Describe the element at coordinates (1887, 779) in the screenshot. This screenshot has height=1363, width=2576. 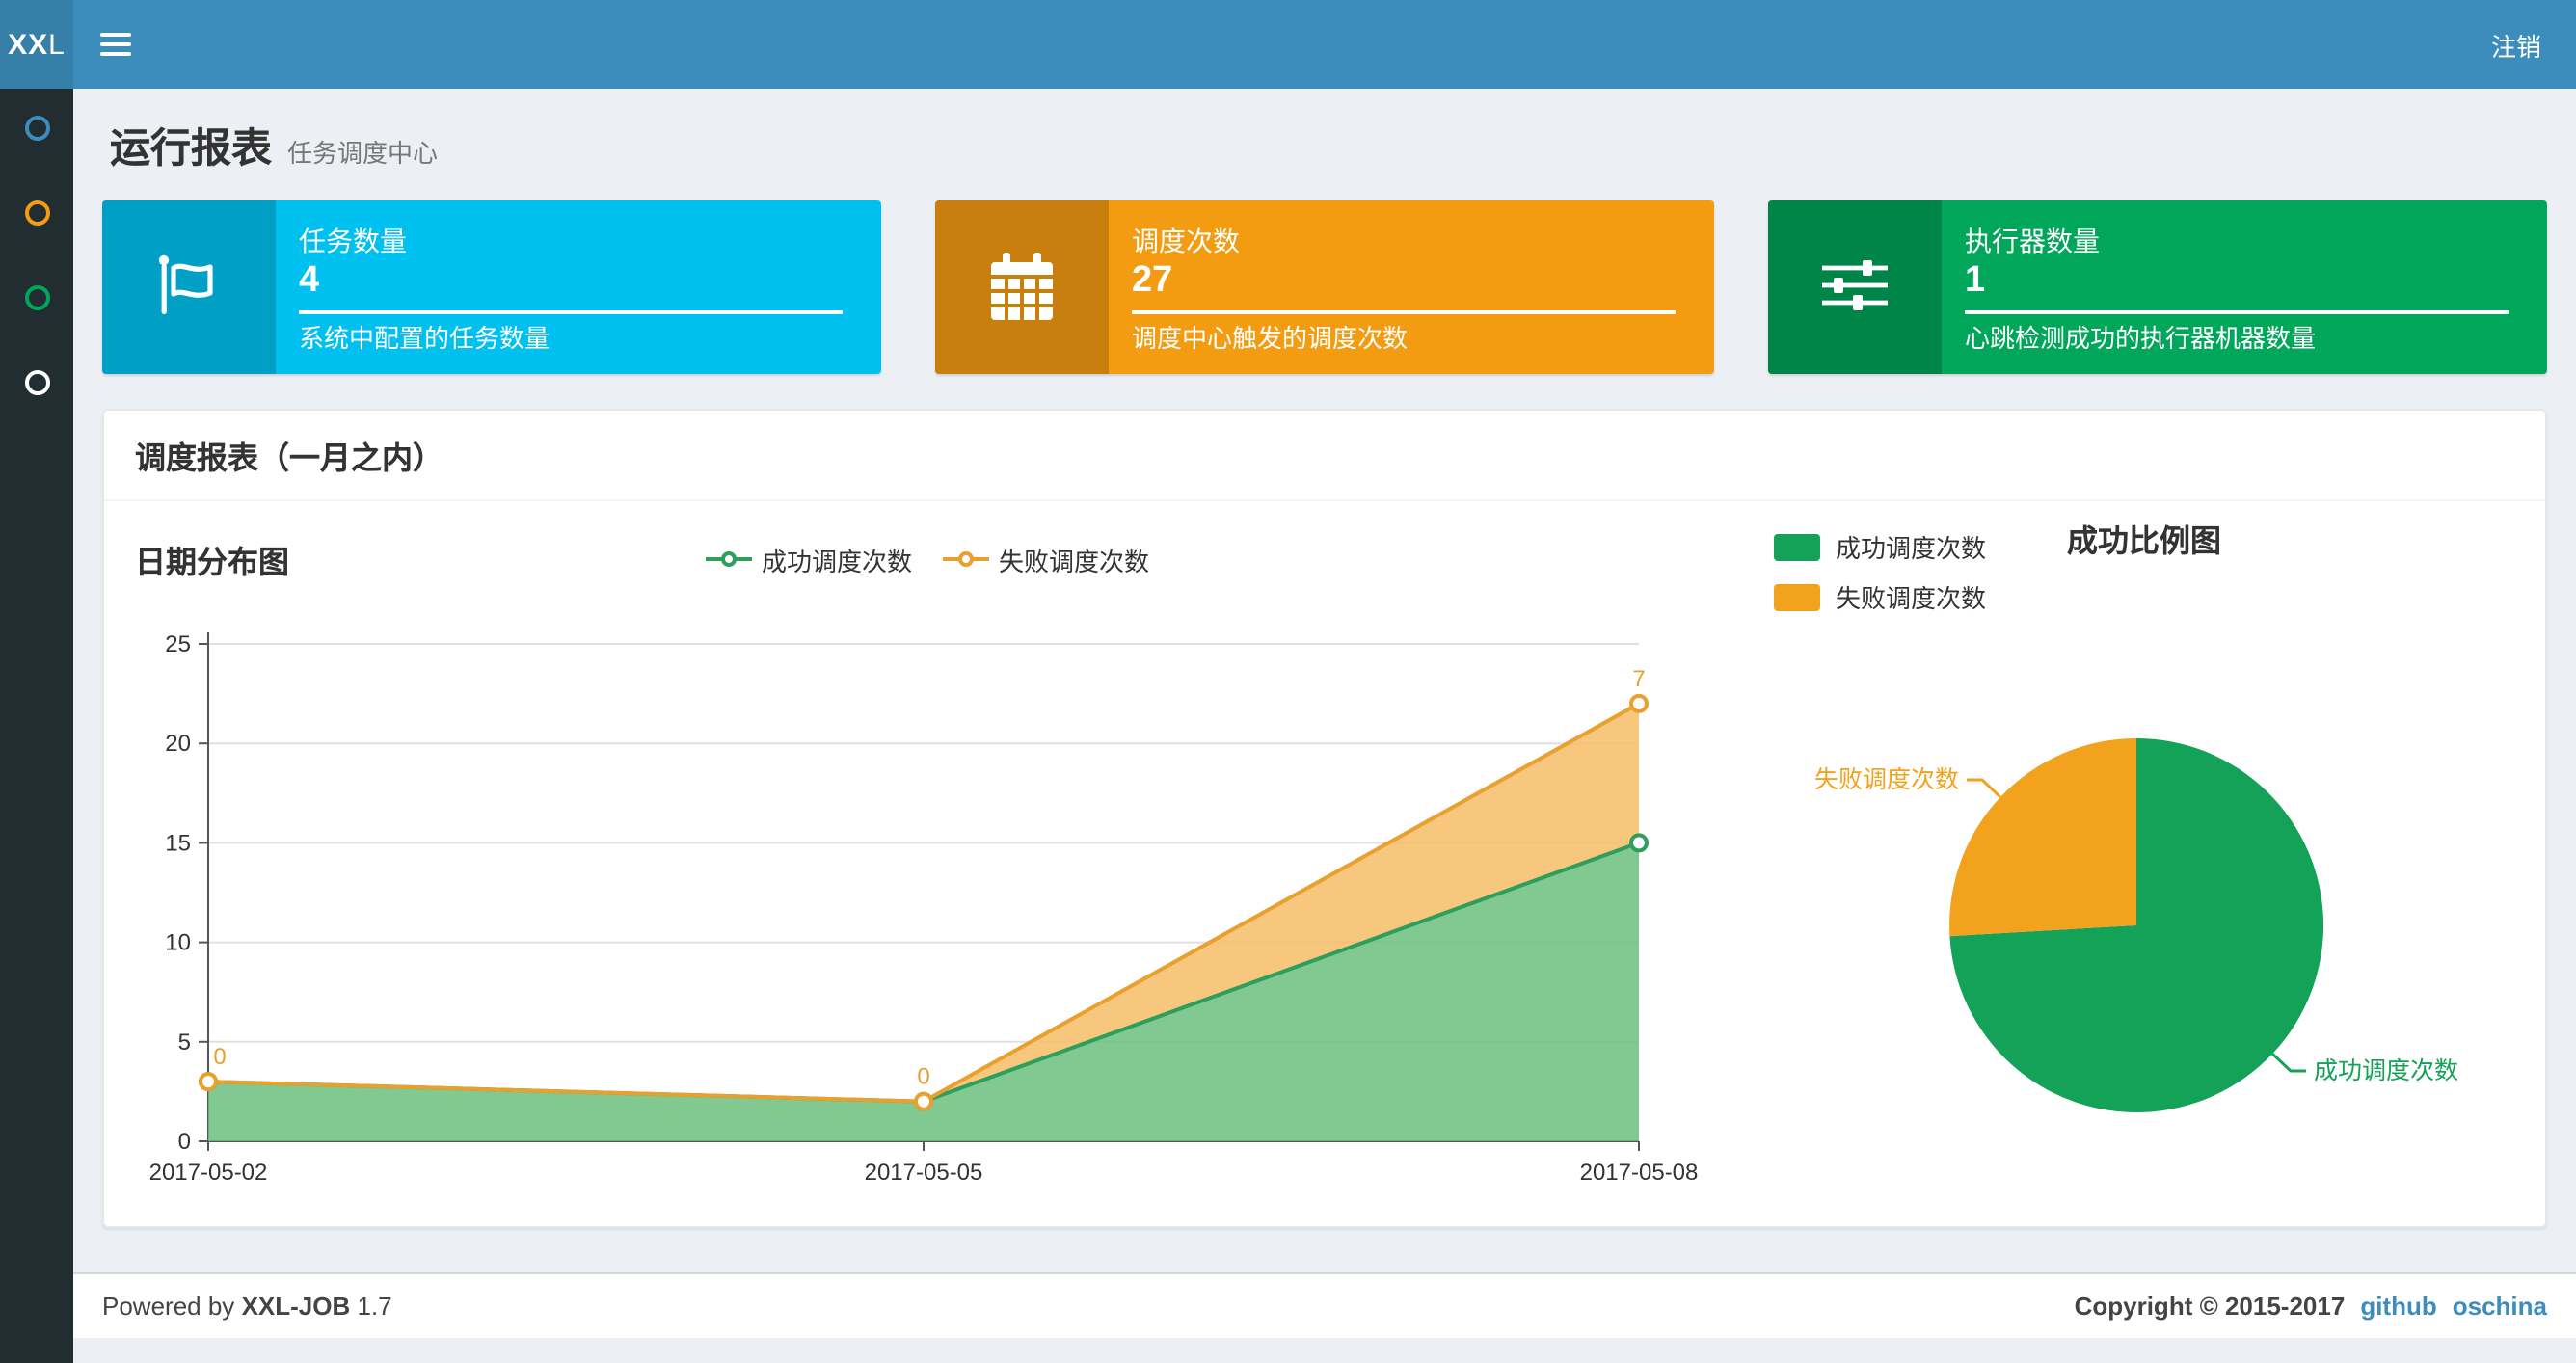
I see `svg-text: 失败调度次数` at that location.